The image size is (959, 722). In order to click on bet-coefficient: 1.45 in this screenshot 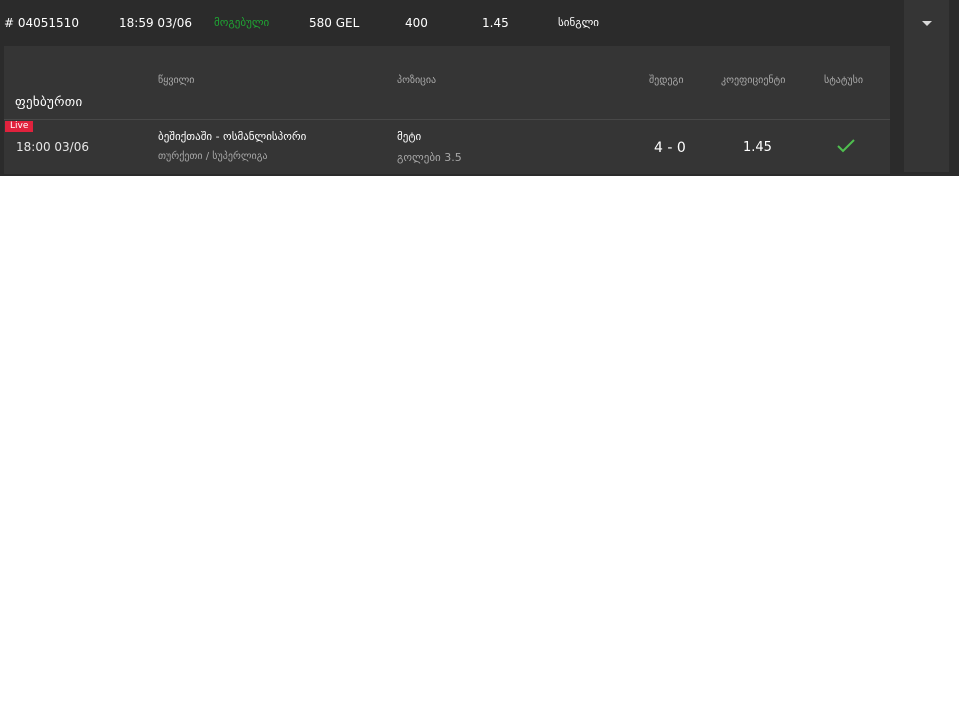, I will do `click(495, 23)`.